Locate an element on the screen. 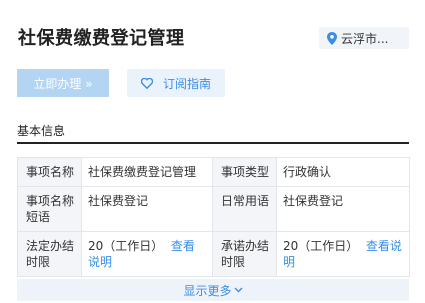  map-pin-icon is located at coordinates (332, 38).